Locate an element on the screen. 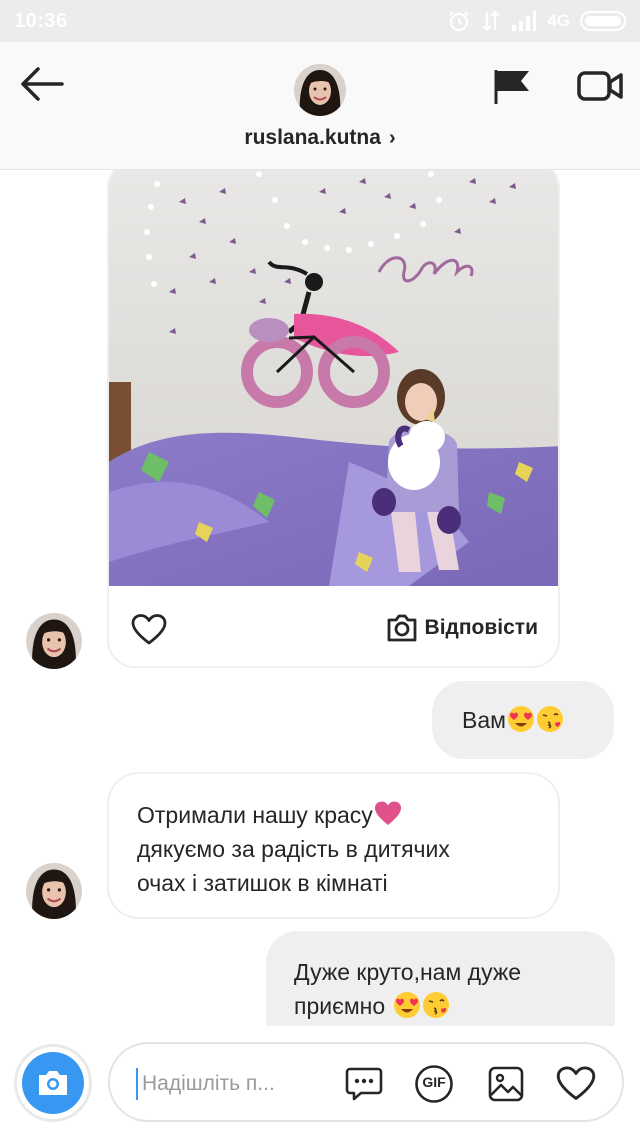 This screenshot has width=640, height=1136. gif-label: GIF is located at coordinates (434, 1082).